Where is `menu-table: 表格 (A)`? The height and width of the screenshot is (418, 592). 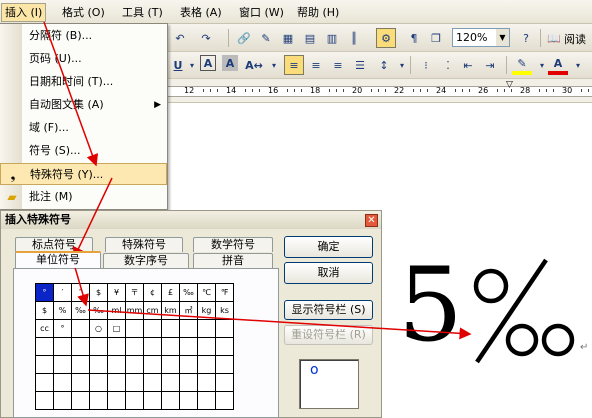
menu-table: 表格 (A) is located at coordinates (201, 12).